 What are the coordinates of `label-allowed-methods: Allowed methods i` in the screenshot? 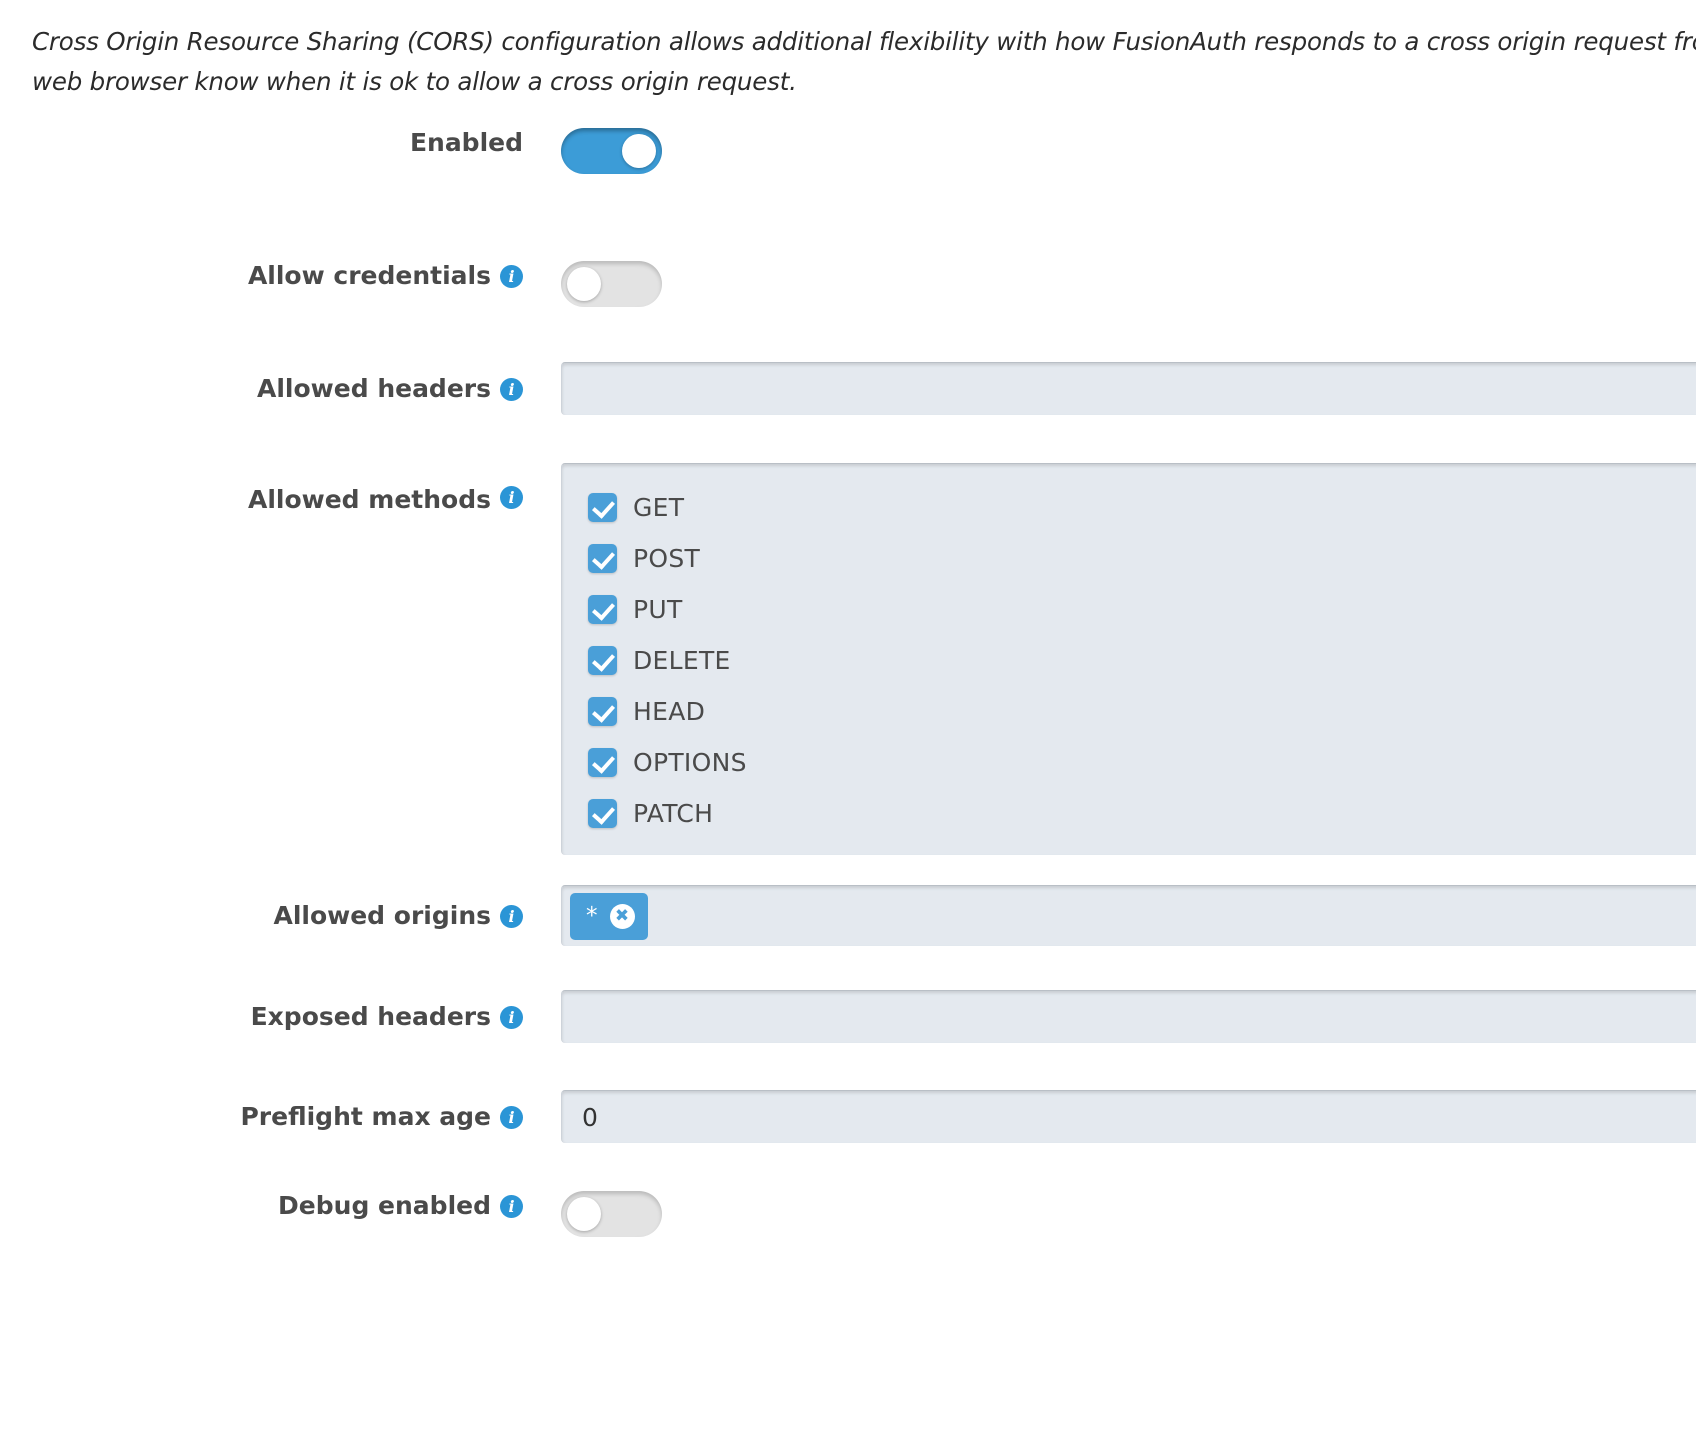 It's located at (261, 488).